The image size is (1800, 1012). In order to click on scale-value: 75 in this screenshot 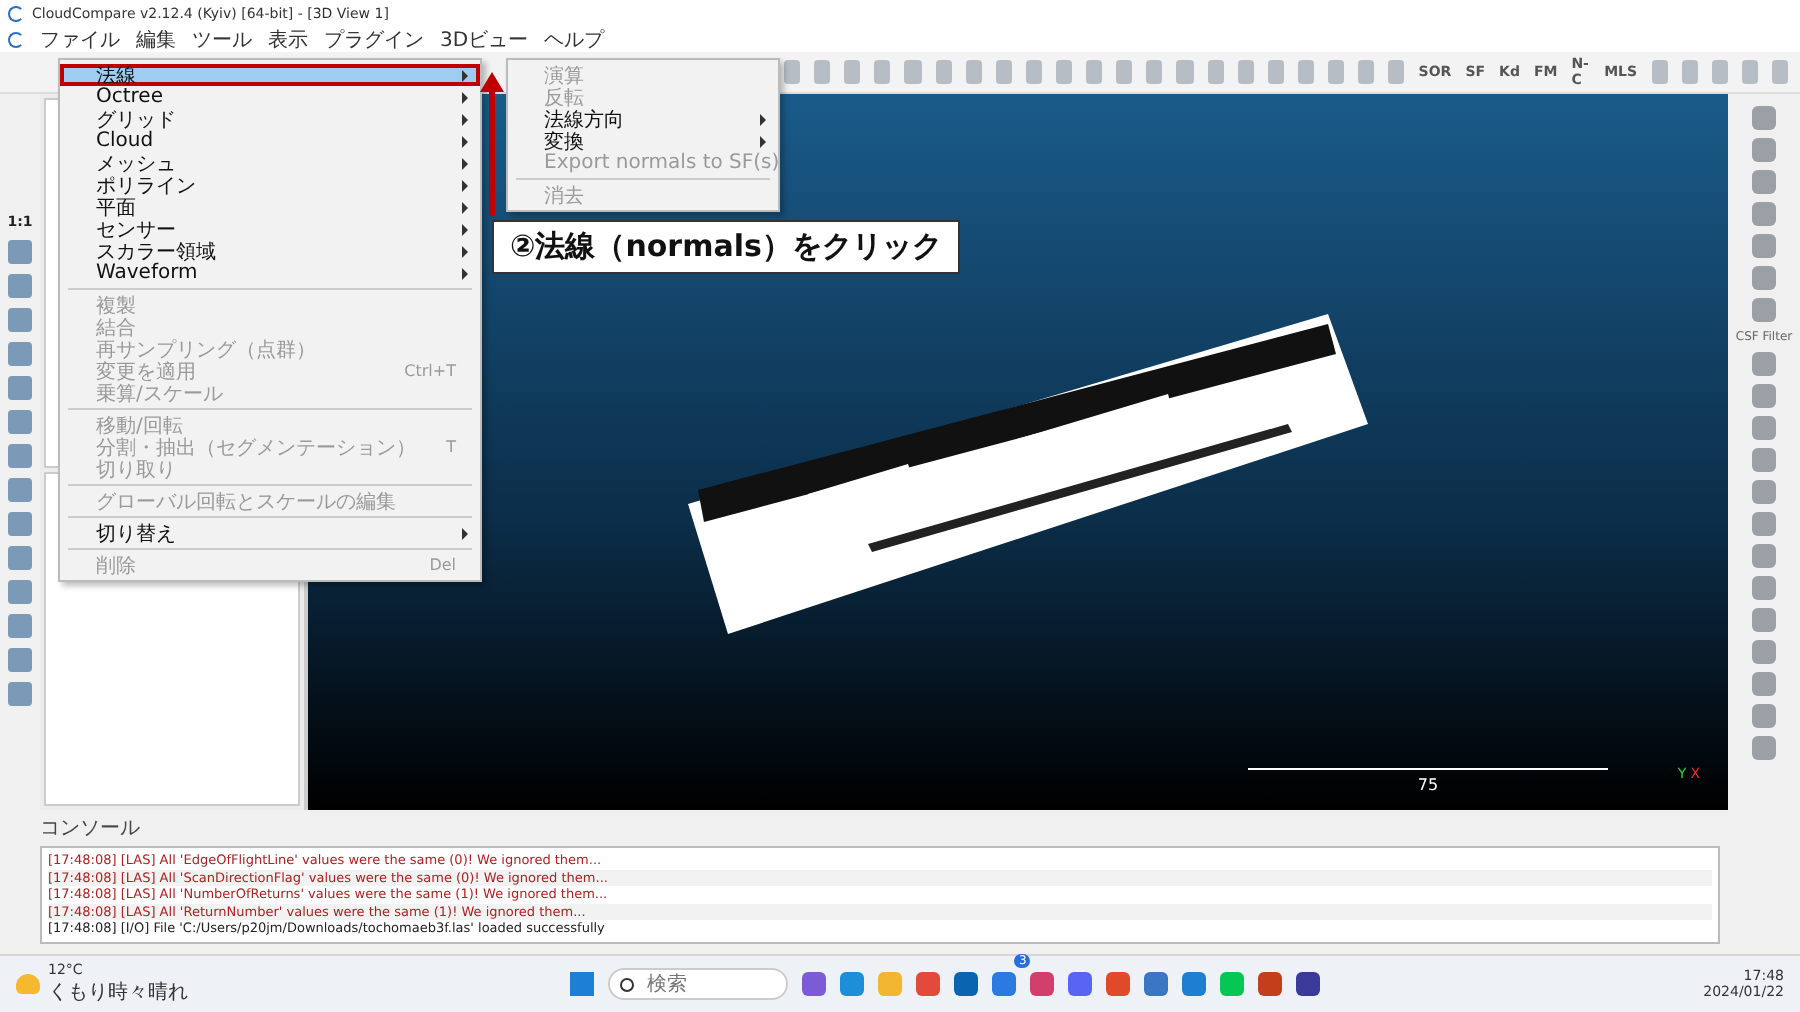, I will do `click(1428, 785)`.